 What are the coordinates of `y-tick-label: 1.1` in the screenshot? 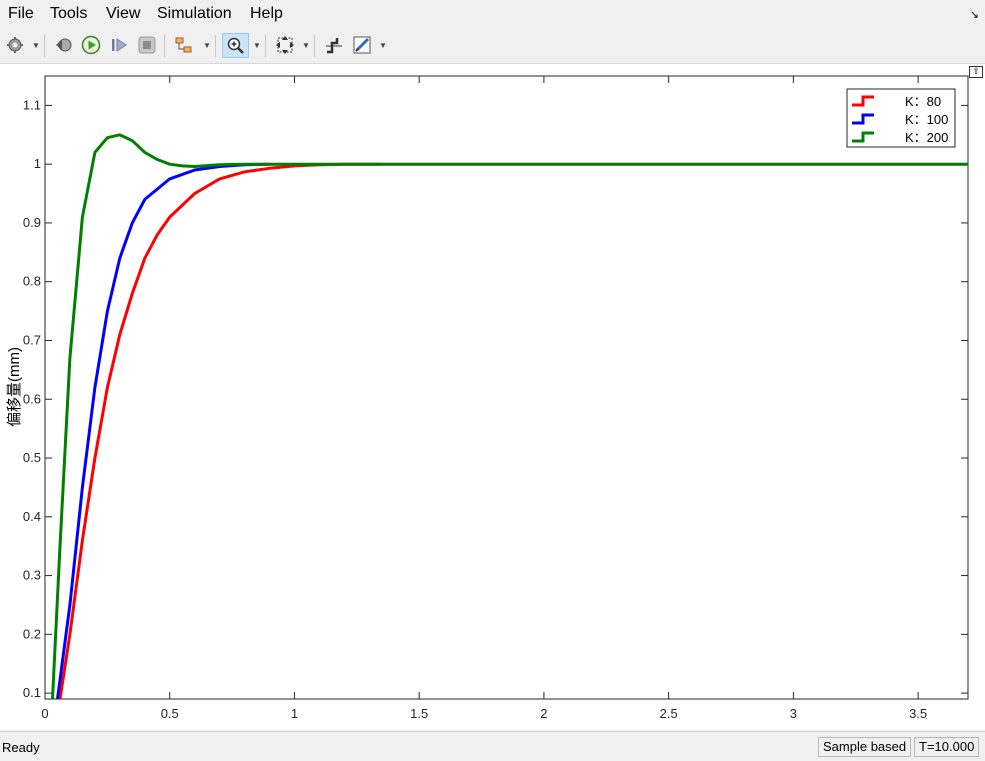 It's located at (32, 104).